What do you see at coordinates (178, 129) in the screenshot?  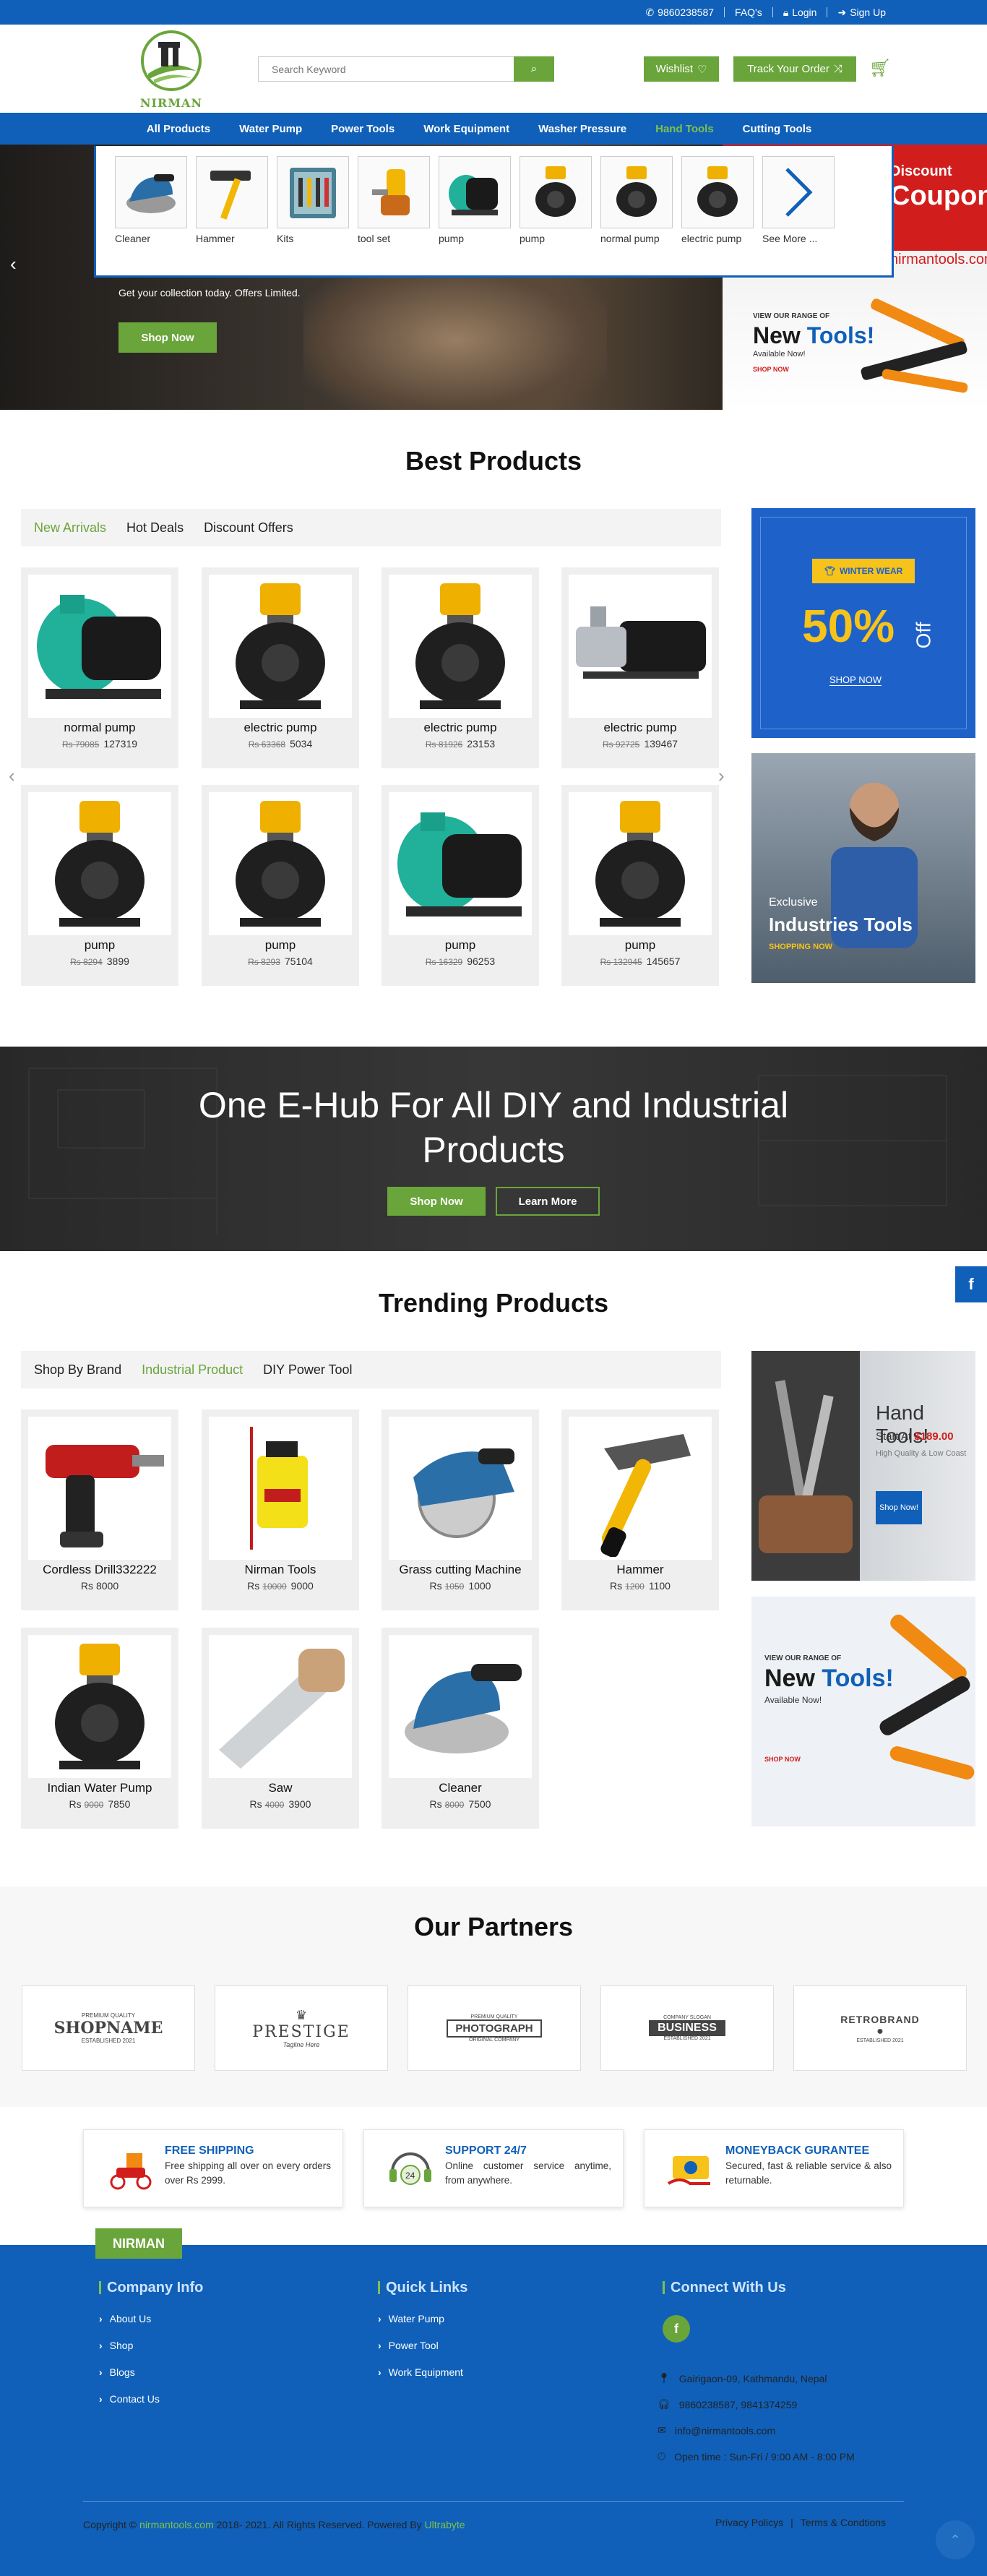 I see `nav-all-products: All Products` at bounding box center [178, 129].